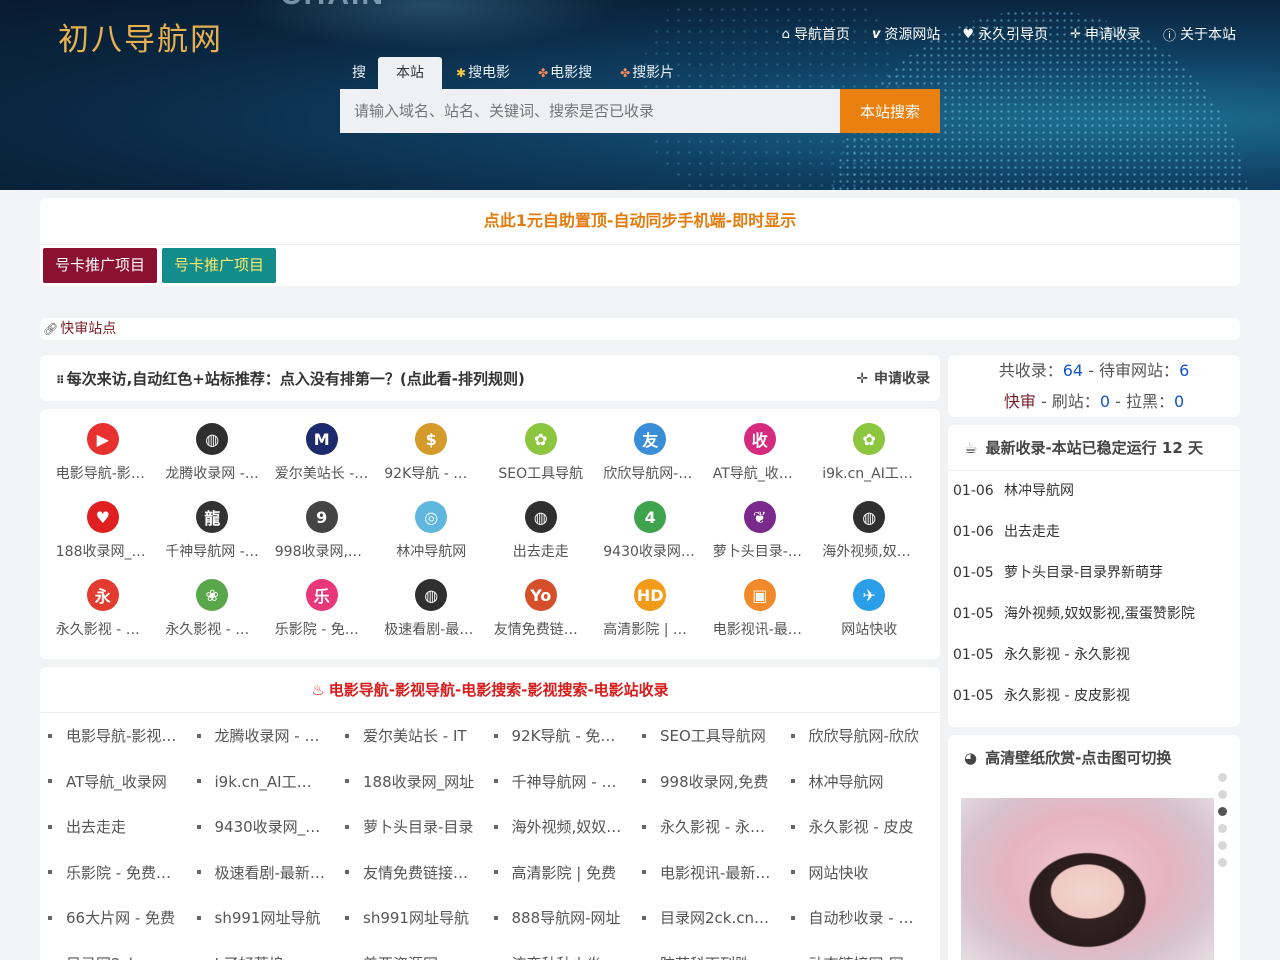  What do you see at coordinates (271, 736) in the screenshot?
I see `list-item: 龙腾收录网 - 免费` at bounding box center [271, 736].